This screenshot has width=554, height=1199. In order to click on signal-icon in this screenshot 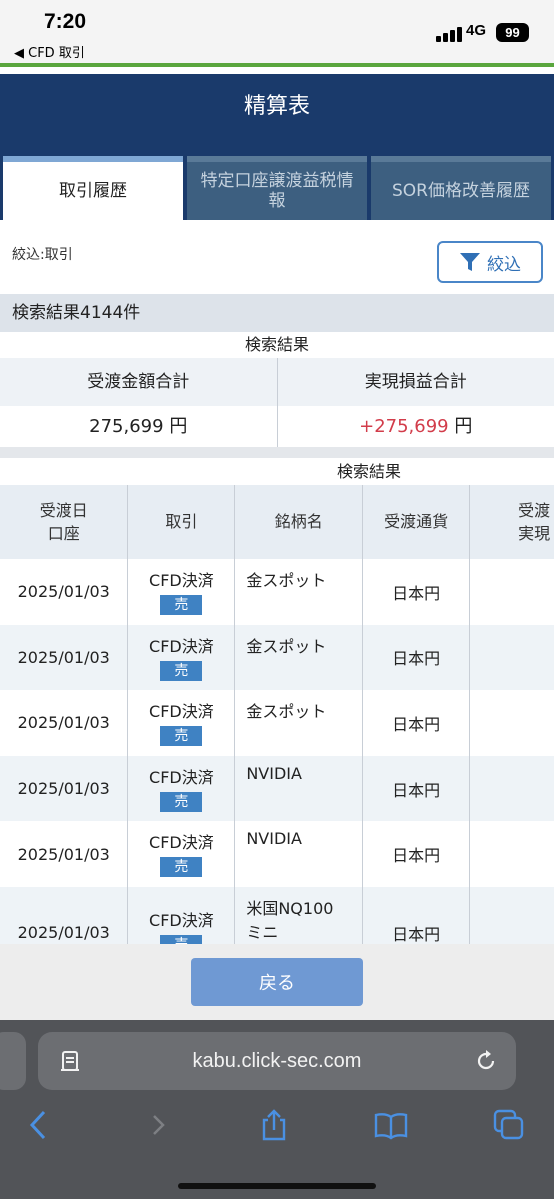, I will do `click(450, 34)`.